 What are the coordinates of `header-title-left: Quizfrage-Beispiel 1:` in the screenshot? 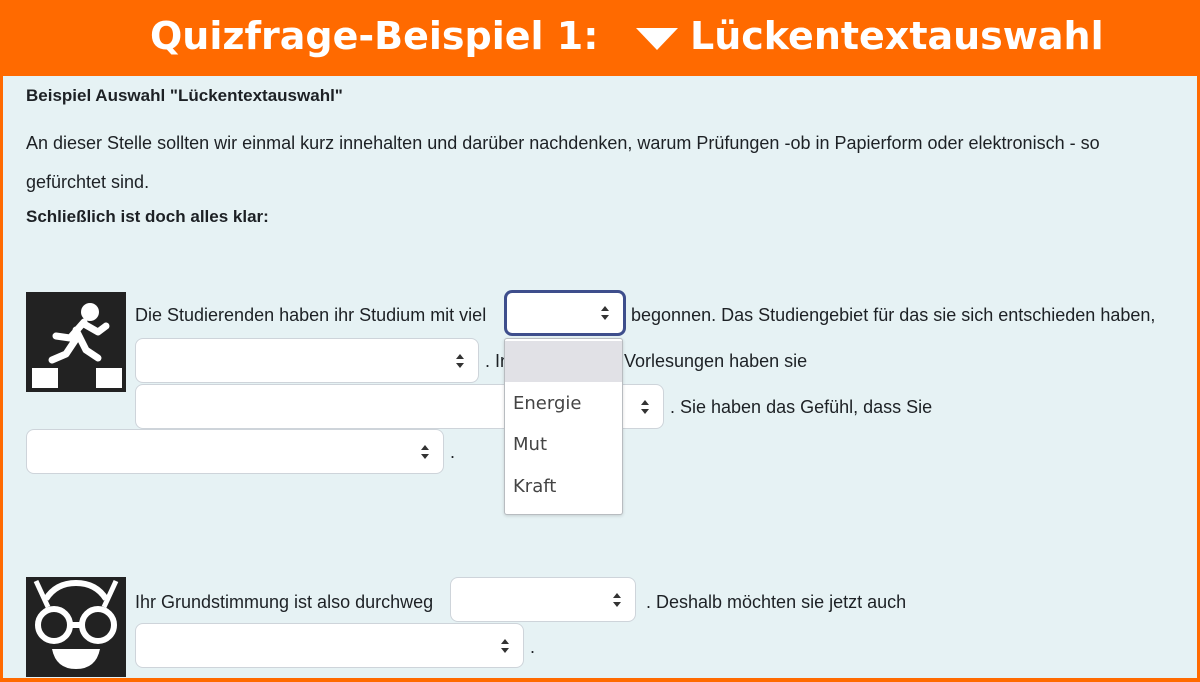 It's located at (374, 36).